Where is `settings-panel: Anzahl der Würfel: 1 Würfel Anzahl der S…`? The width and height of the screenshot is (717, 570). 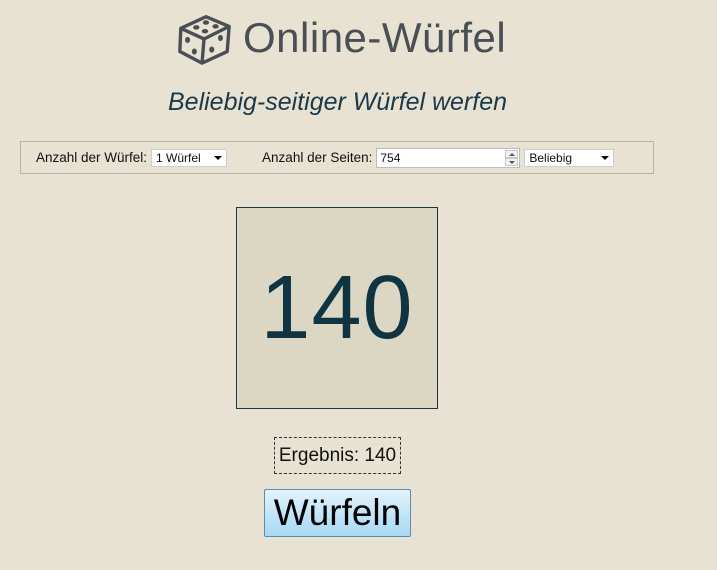 settings-panel: Anzahl der Würfel: 1 Würfel Anzahl der S… is located at coordinates (337, 157).